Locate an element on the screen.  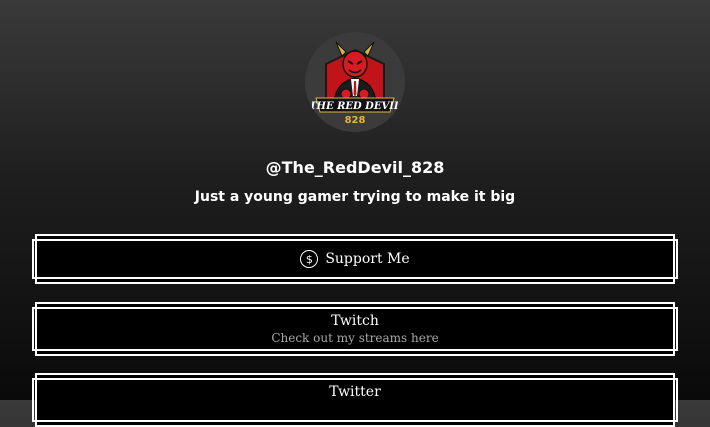
support-me-label: Support Me is located at coordinates (367, 259).